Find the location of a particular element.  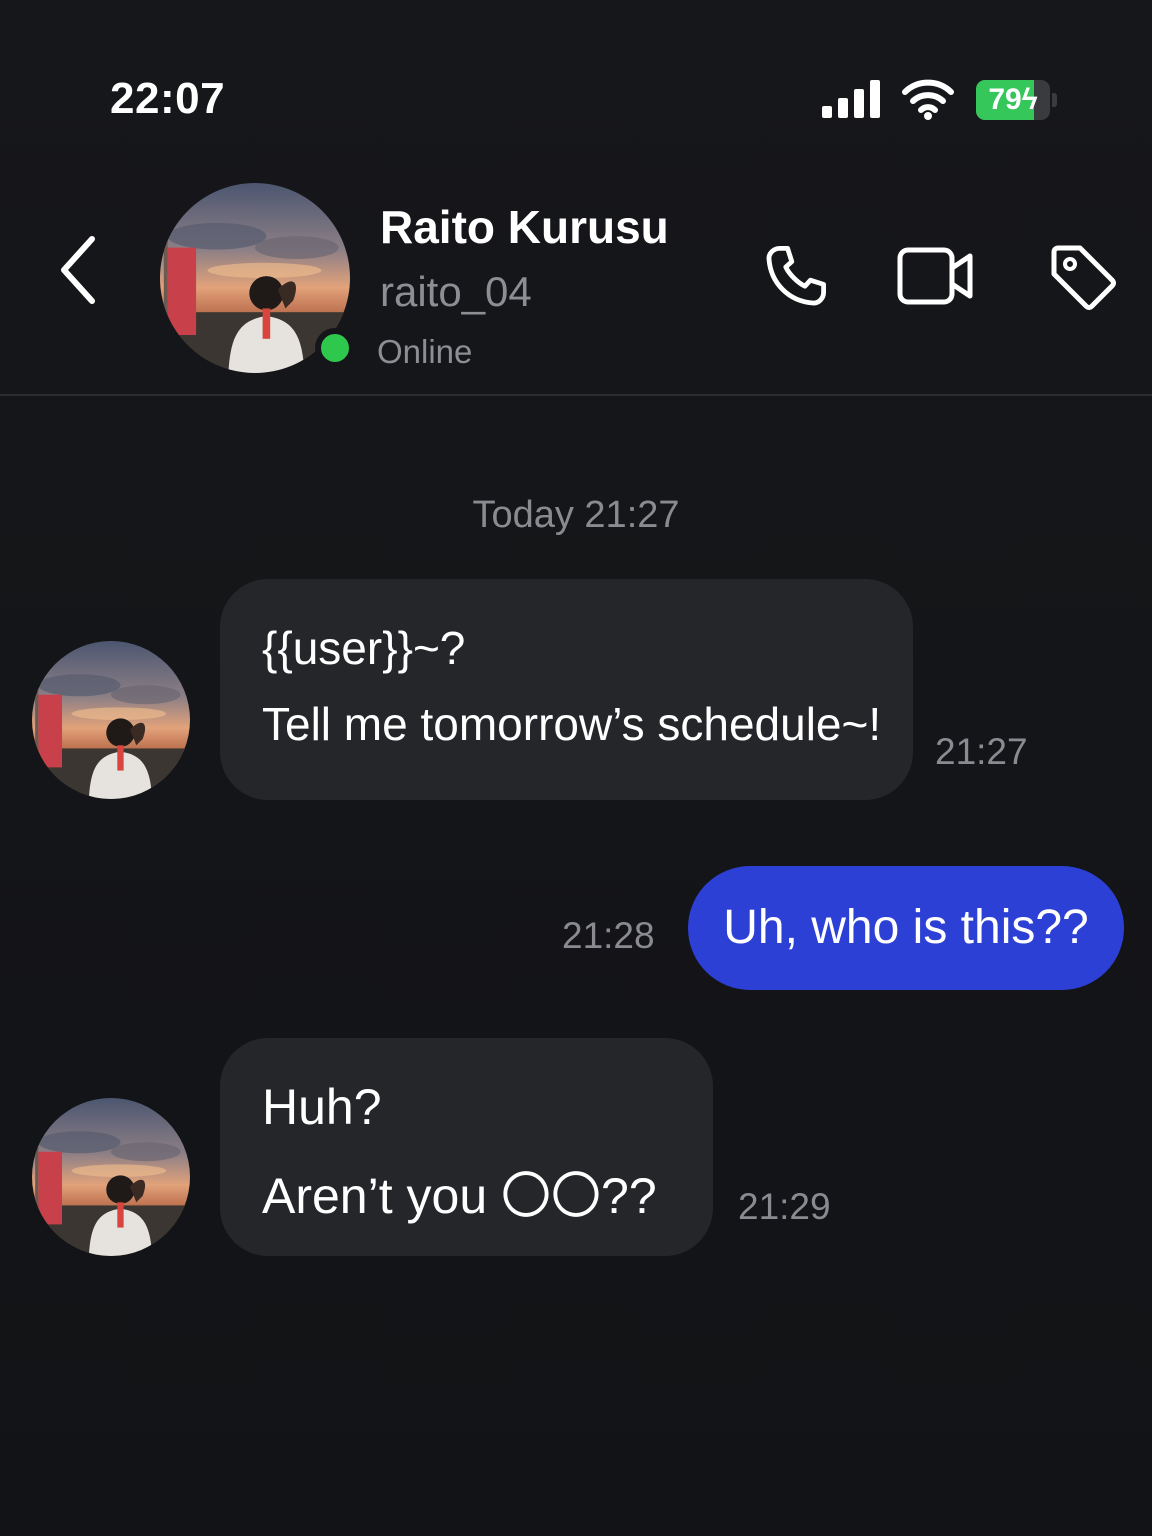

battery-indicator: 79ϟ is located at coordinates (1017, 100).